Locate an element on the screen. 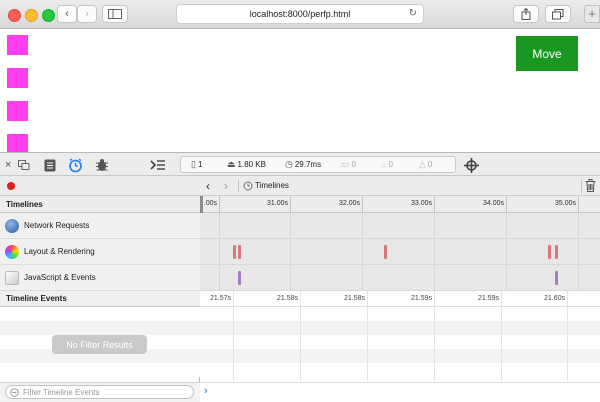 This screenshot has height=402, width=600. resource-count: ▯ 1 is located at coordinates (196, 164).